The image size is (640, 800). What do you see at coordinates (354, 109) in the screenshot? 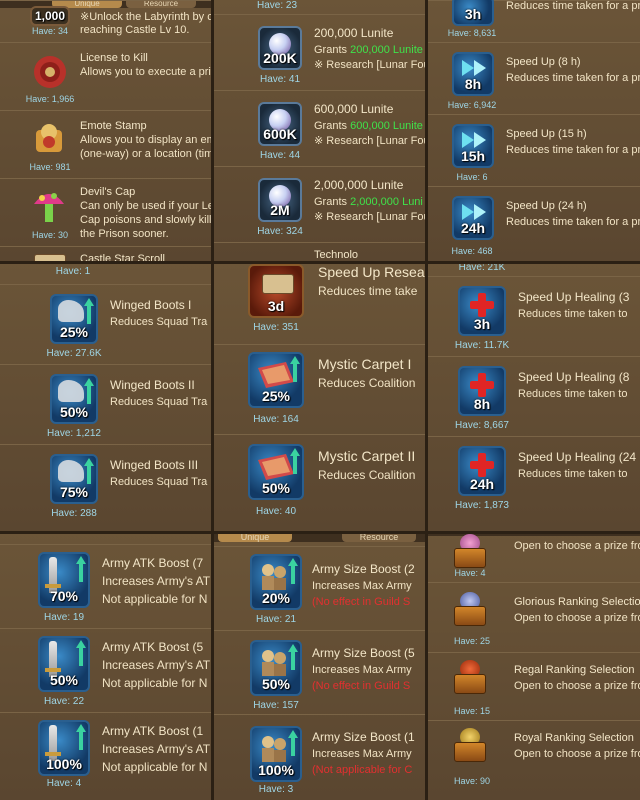
I see `item-title: 600,000 Lunite` at bounding box center [354, 109].